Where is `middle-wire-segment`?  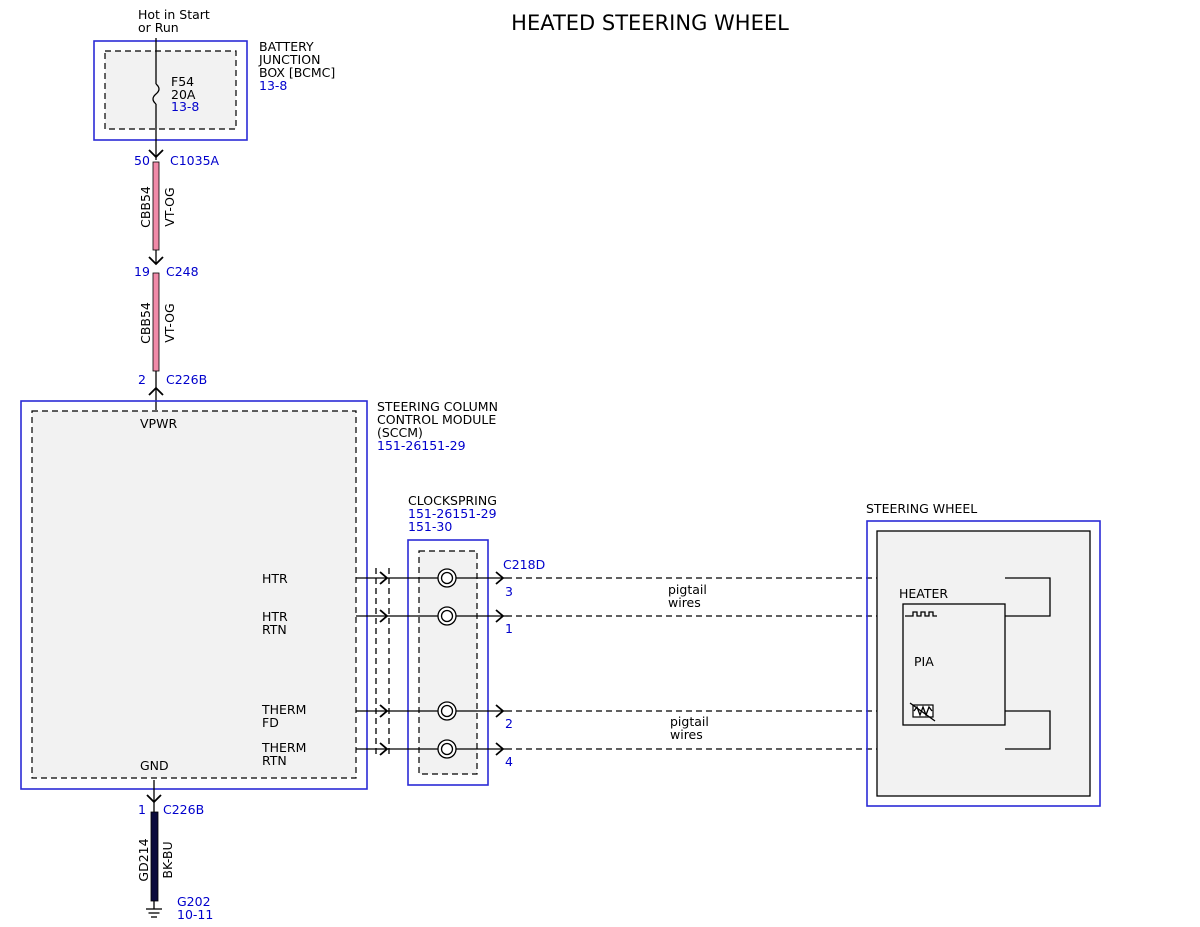
middle-wire-segment is located at coordinates (156, 322).